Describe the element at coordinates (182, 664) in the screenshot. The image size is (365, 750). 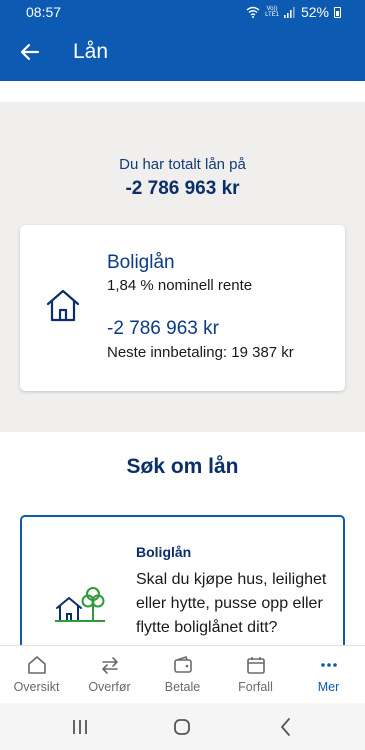
I see `wallet-icon` at that location.